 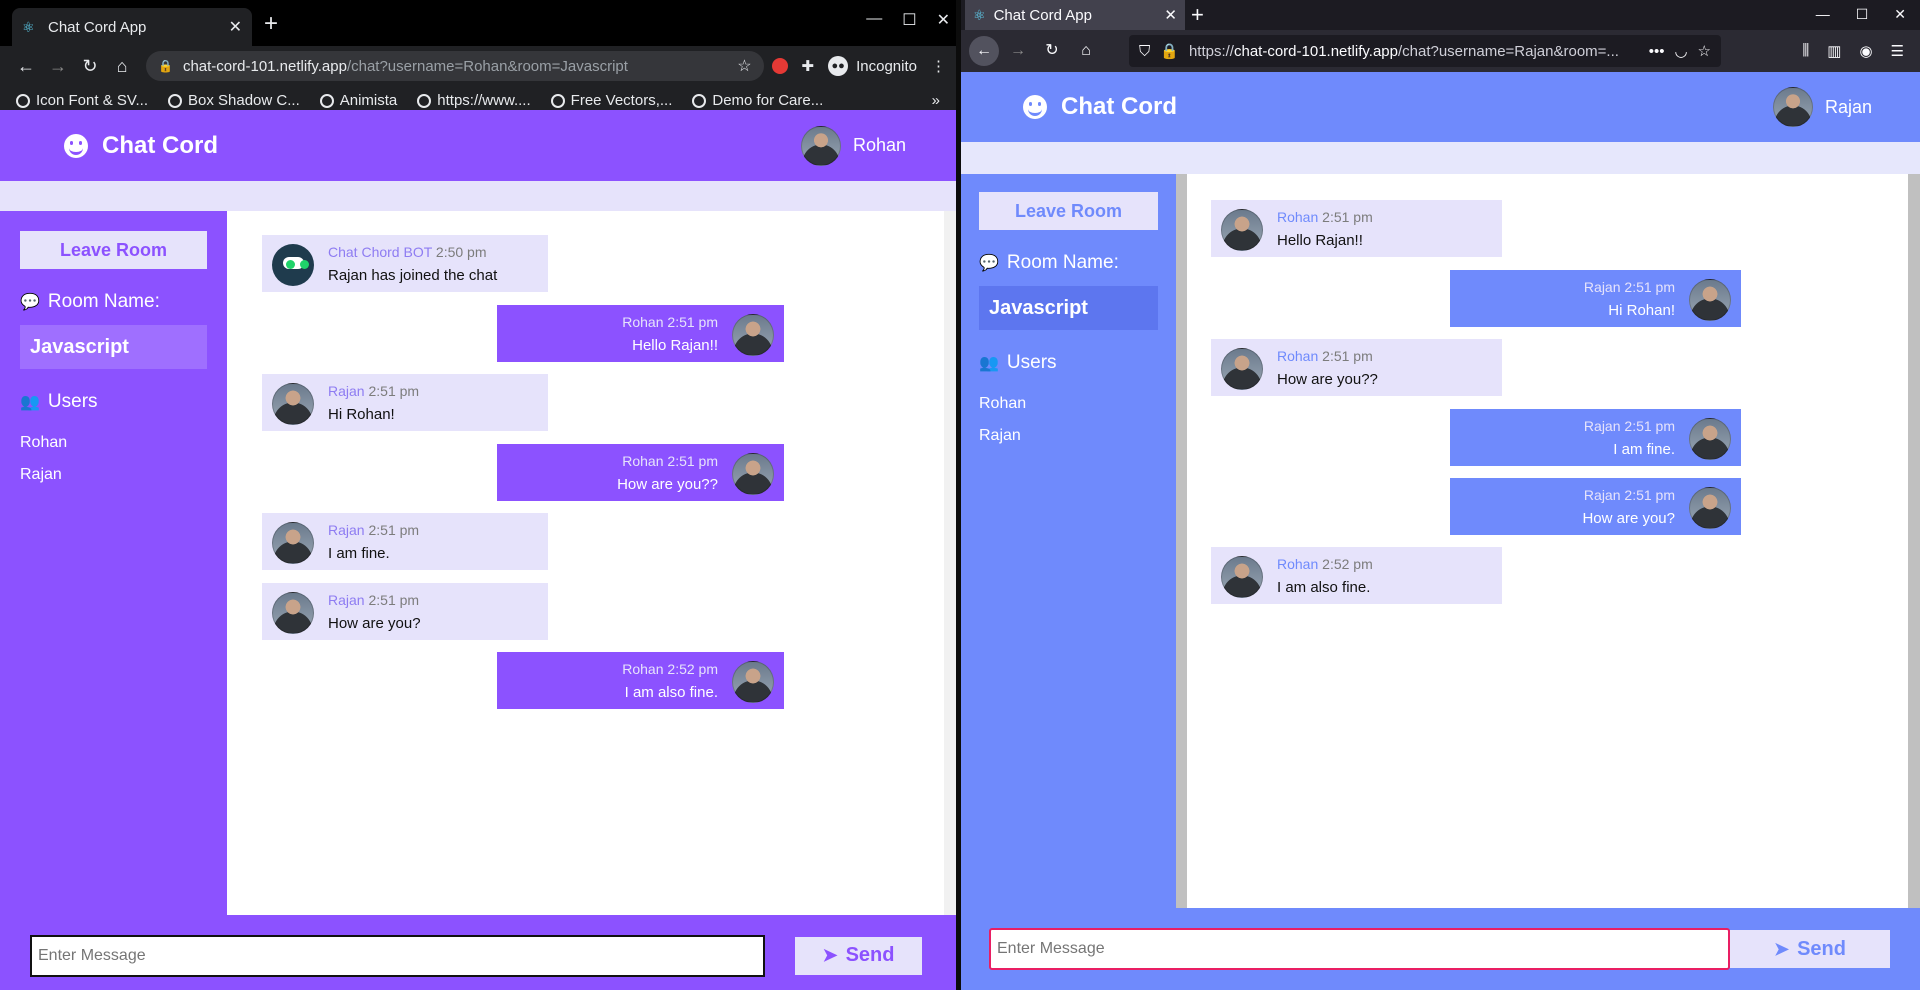 I want to click on brand: Chat Cord, so click(x=1100, y=107).